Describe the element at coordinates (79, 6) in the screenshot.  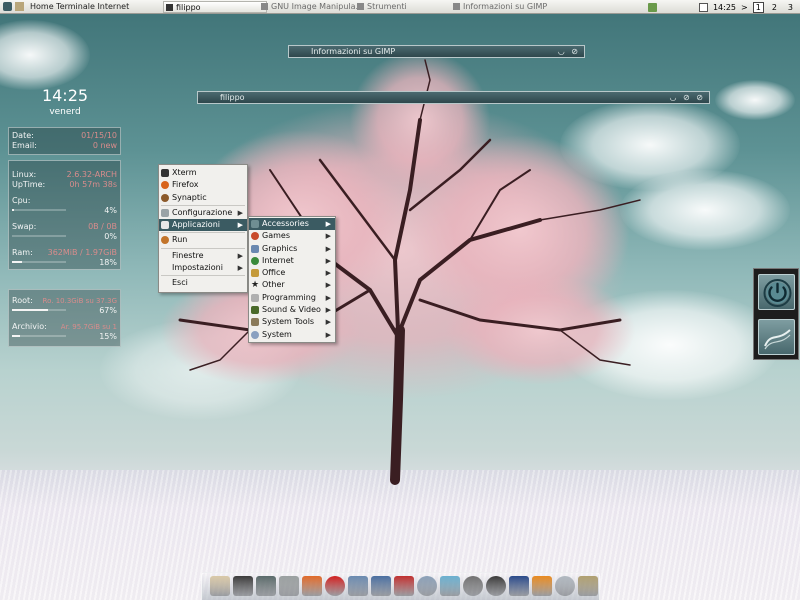
I see `panel-launchers: Home Terminale Internet` at that location.